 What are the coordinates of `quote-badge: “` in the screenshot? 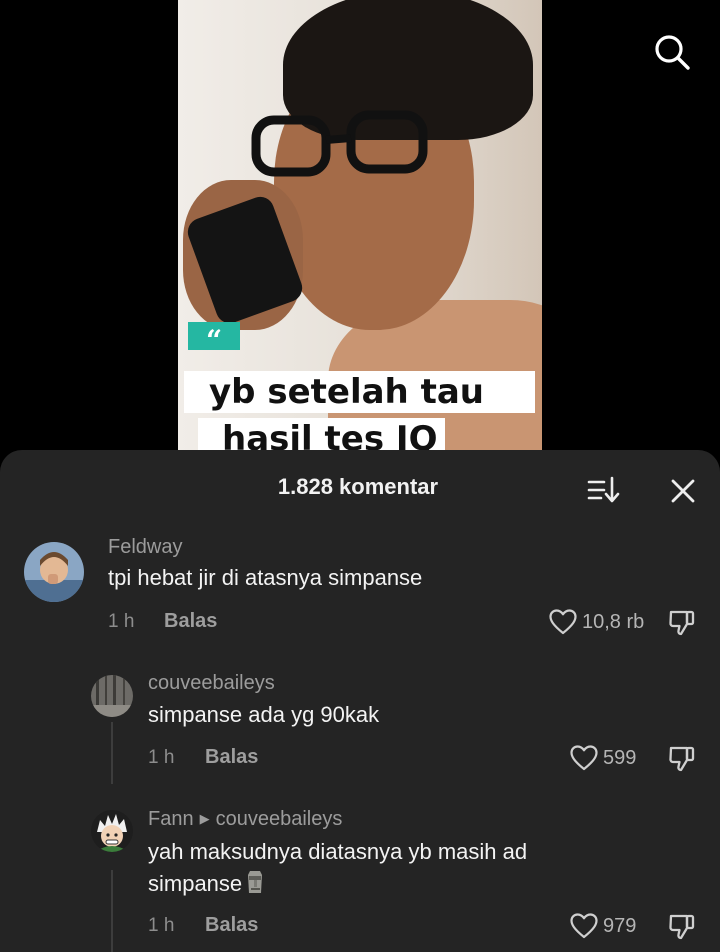 It's located at (214, 339).